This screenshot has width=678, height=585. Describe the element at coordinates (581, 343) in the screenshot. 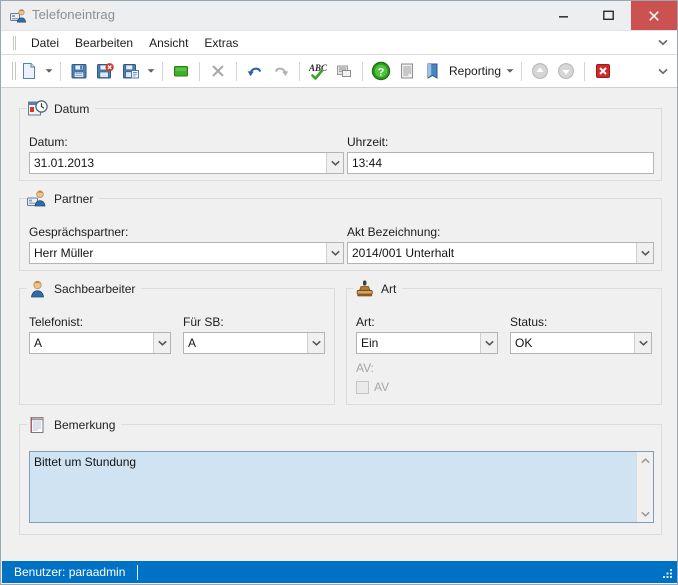

I see `status-combobox: OK` at that location.